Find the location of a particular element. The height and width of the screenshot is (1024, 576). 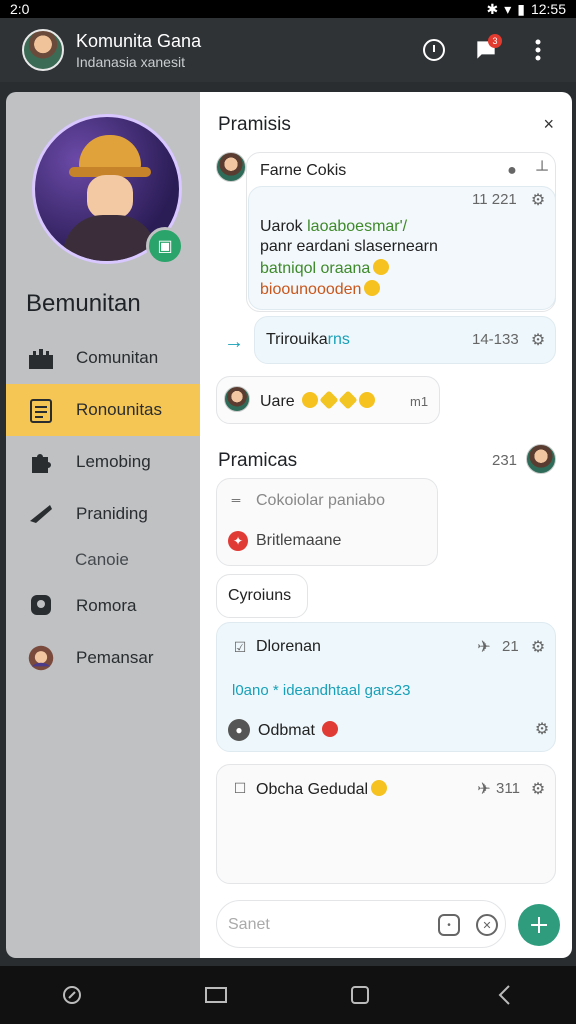

back-button is located at coordinates (504, 995).